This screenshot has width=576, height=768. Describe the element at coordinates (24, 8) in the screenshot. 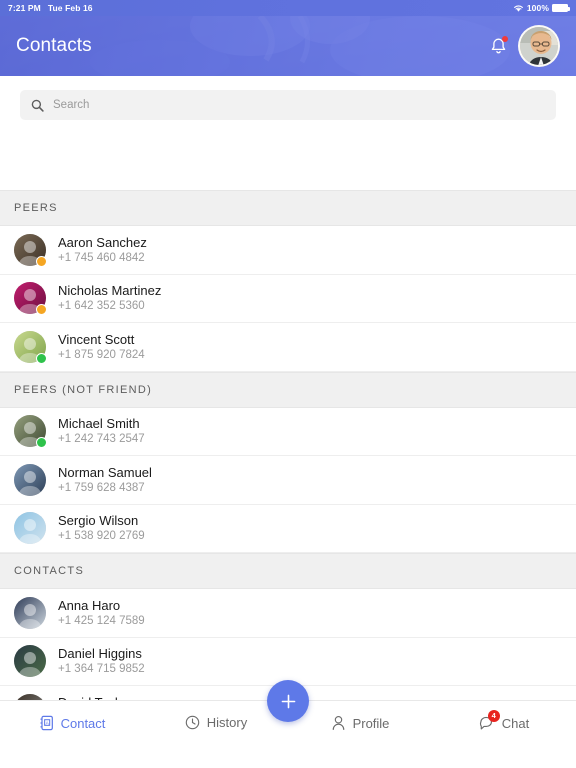

I see `status-bar-time: 7:21 PM` at that location.